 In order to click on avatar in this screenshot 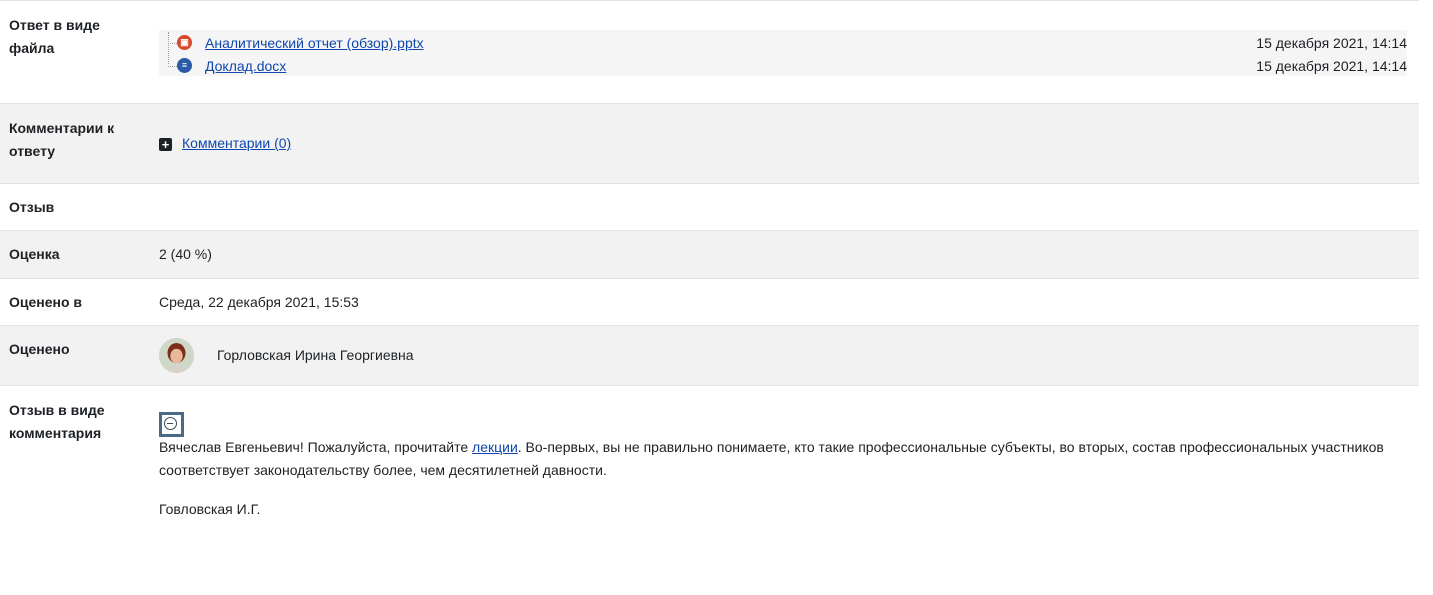, I will do `click(176, 355)`.